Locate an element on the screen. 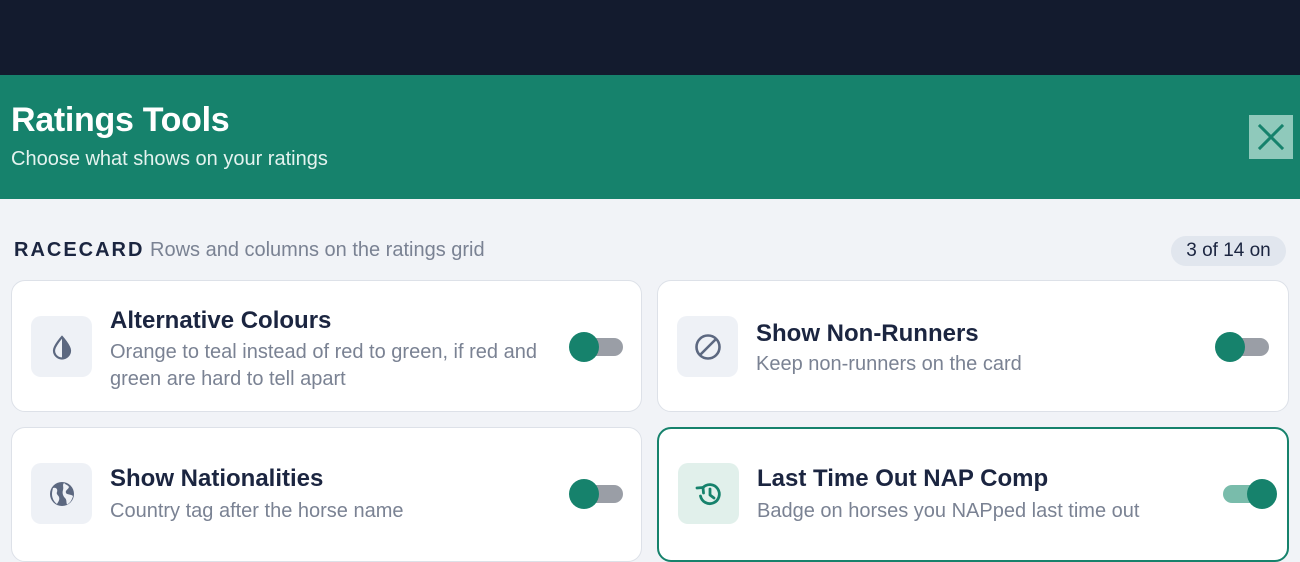 Image resolution: width=1300 pixels, height=562 pixels. card-title: Show Non-Runners is located at coordinates (867, 333).